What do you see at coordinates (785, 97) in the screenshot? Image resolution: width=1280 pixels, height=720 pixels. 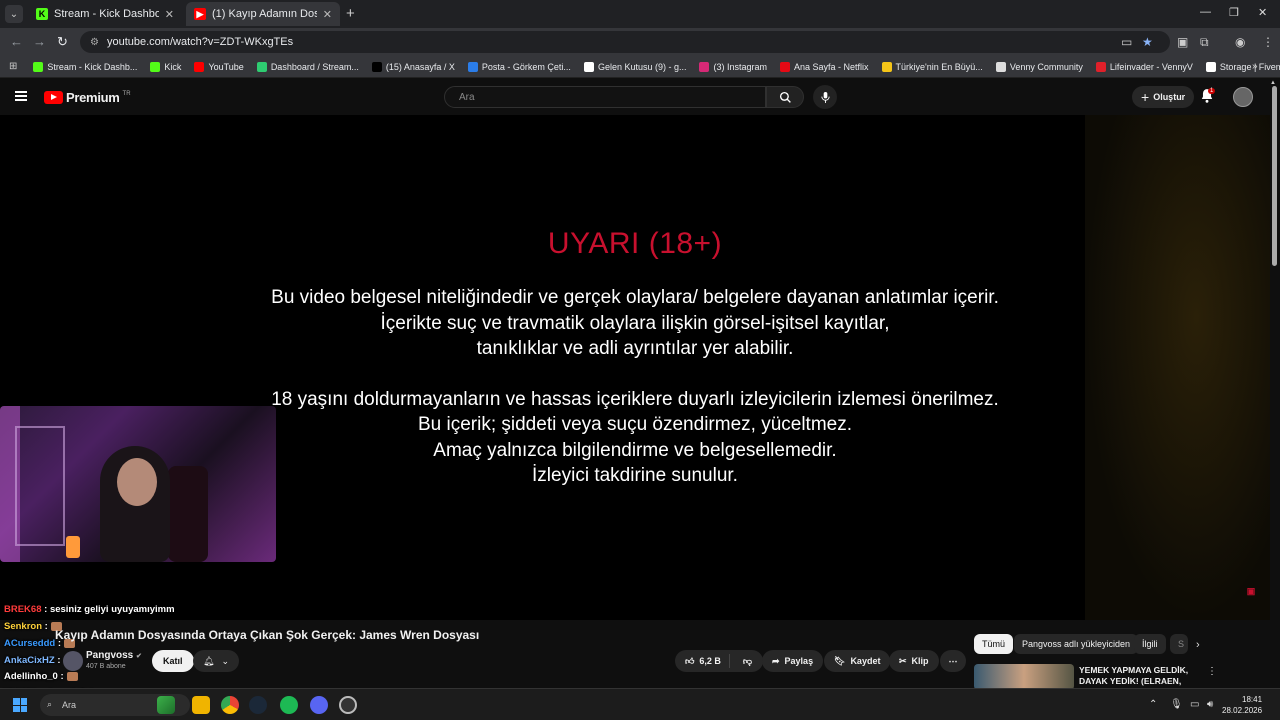 I see `search-button` at bounding box center [785, 97].